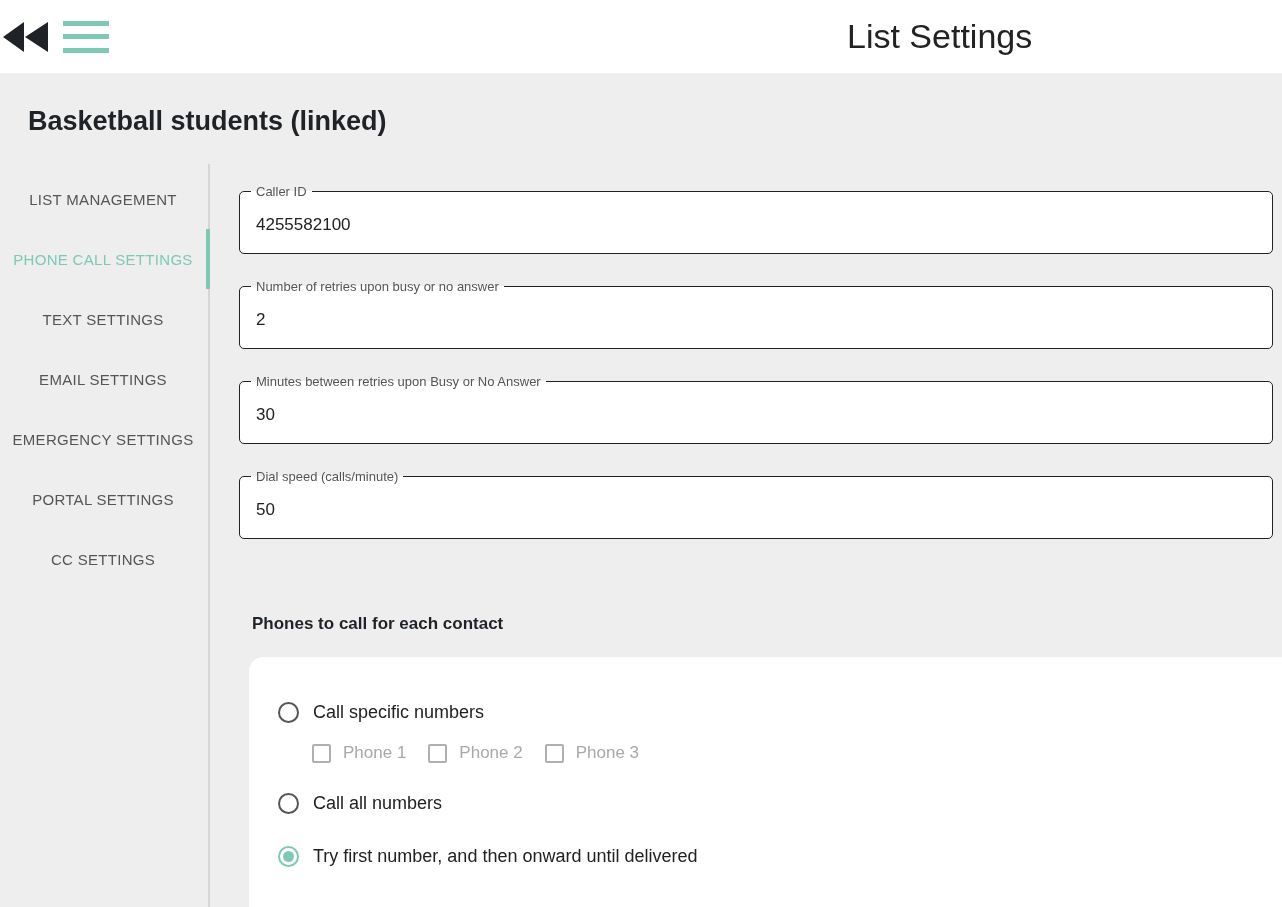 The height and width of the screenshot is (907, 1282). Describe the element at coordinates (399, 712) in the screenshot. I see `radio-label: Call specific numbers` at that location.